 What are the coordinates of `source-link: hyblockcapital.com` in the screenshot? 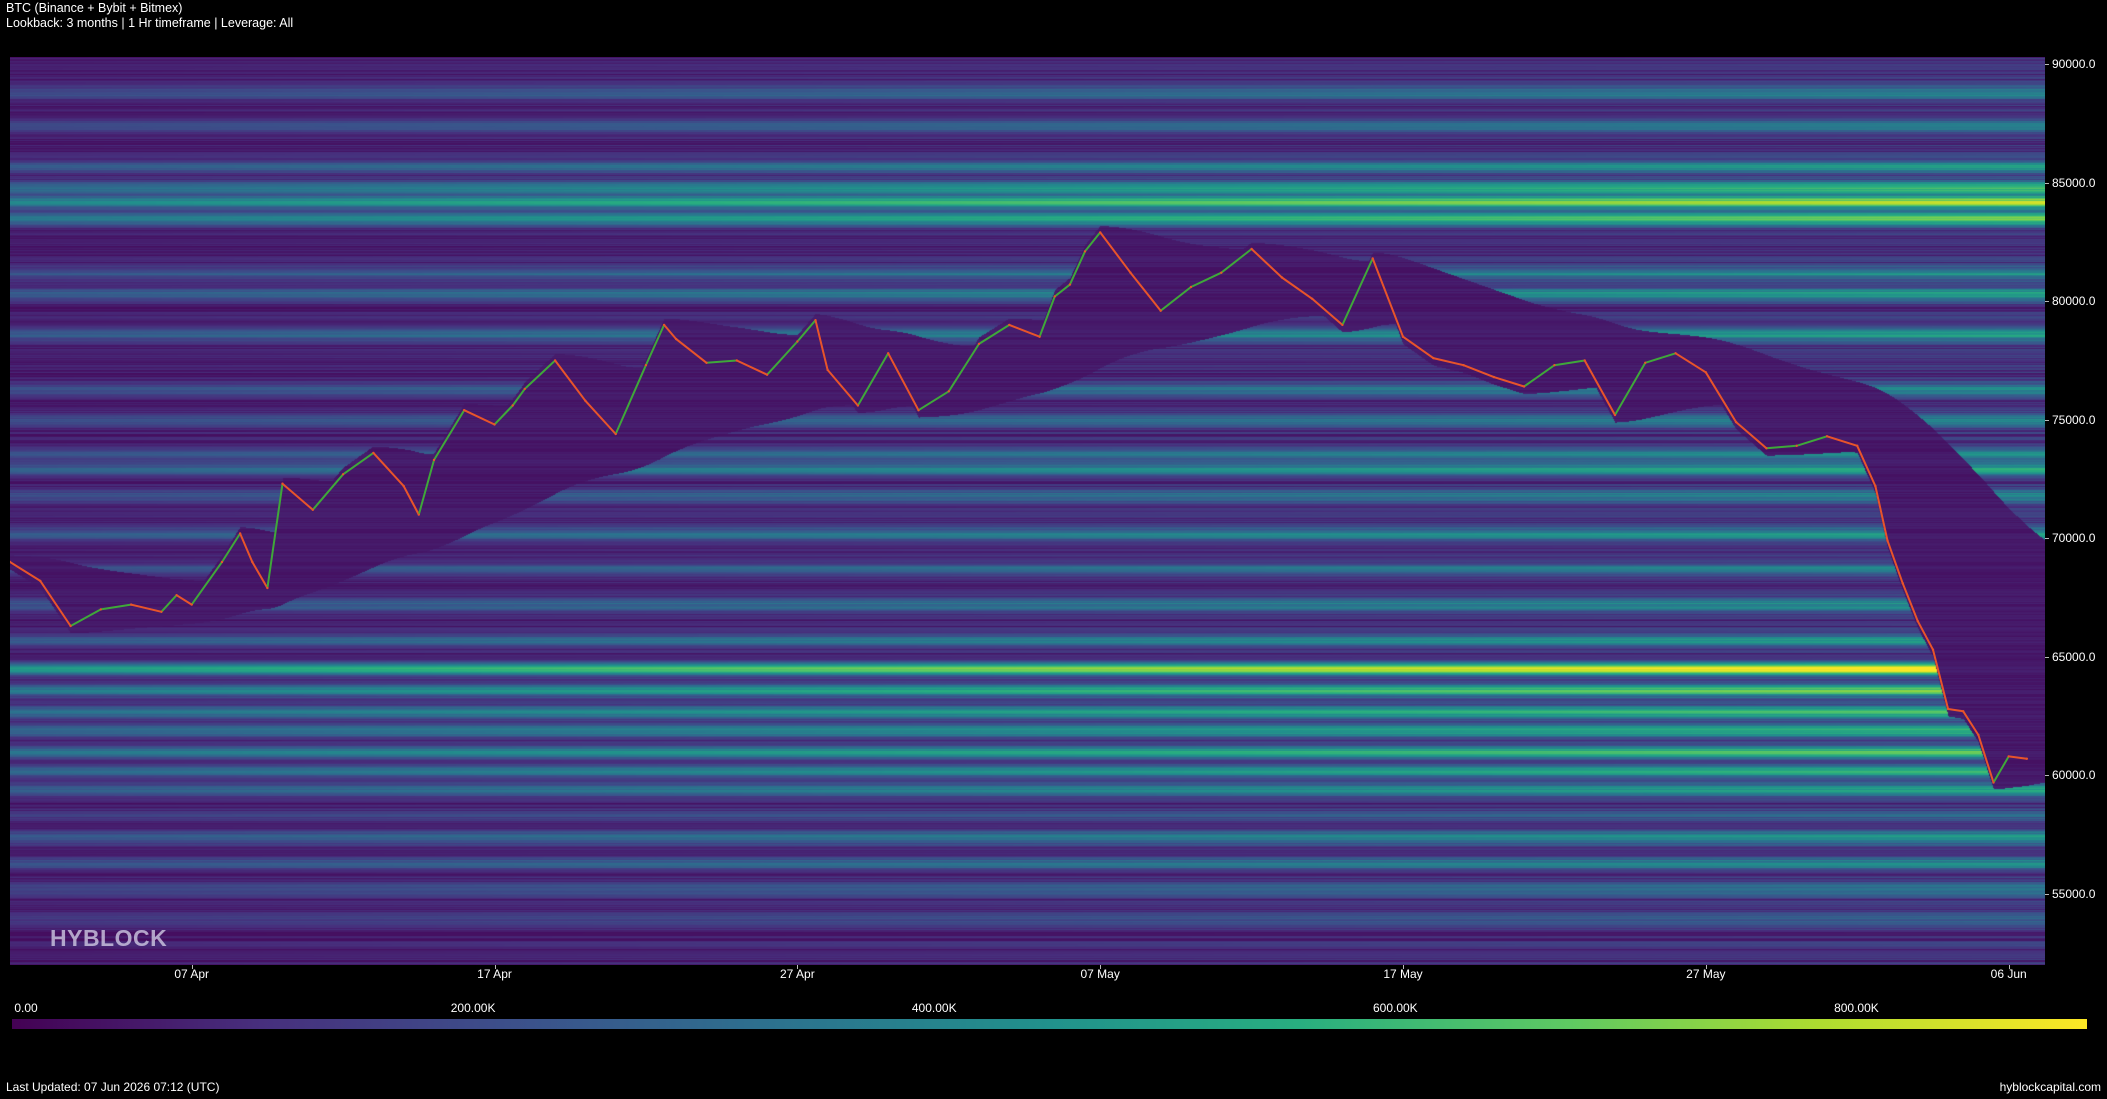 It's located at (2050, 1087).